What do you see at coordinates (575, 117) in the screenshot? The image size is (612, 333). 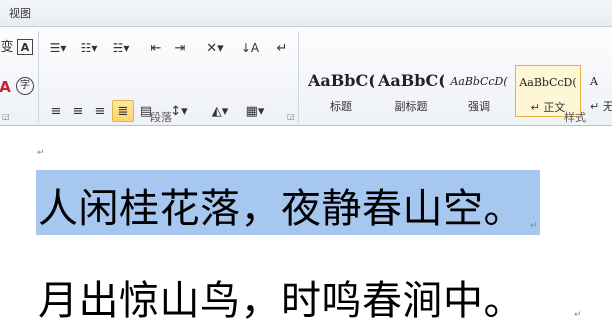 I see `styles-group-label: 样式` at bounding box center [575, 117].